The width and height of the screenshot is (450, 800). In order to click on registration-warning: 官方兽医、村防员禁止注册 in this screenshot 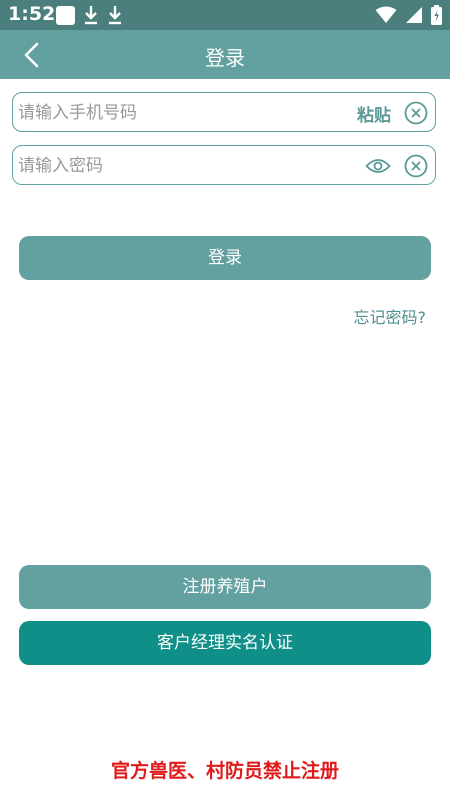, I will do `click(224, 771)`.